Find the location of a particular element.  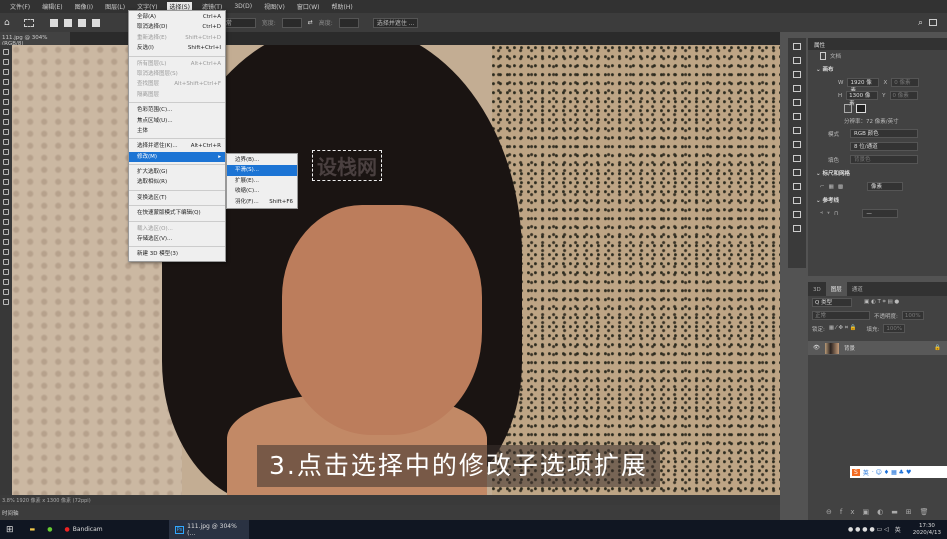

swap-icon: ⇄ is located at coordinates (310, 22).